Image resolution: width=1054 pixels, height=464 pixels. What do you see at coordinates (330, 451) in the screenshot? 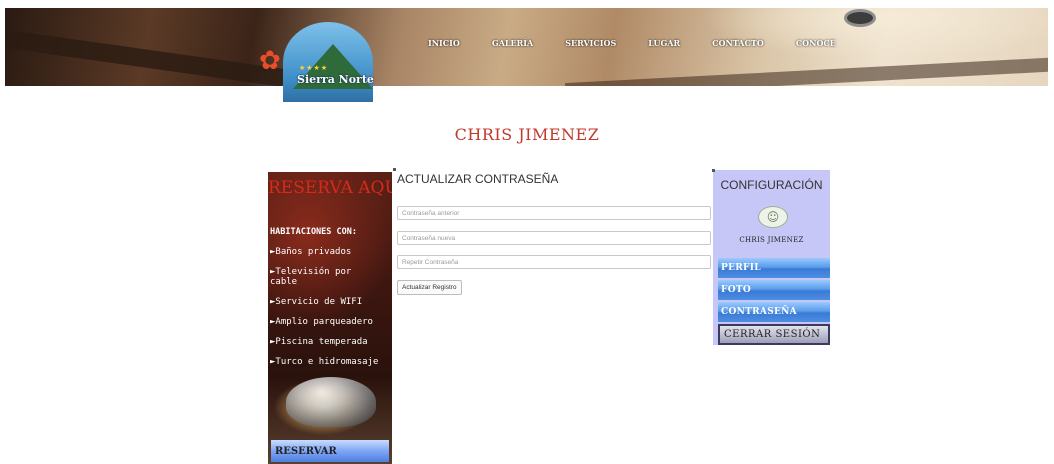
I see `reservar-button: RESERVAR` at bounding box center [330, 451].